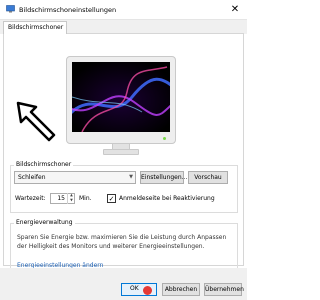  I want to click on screensaver-group-label: Bildschirmschoner, so click(44, 164).